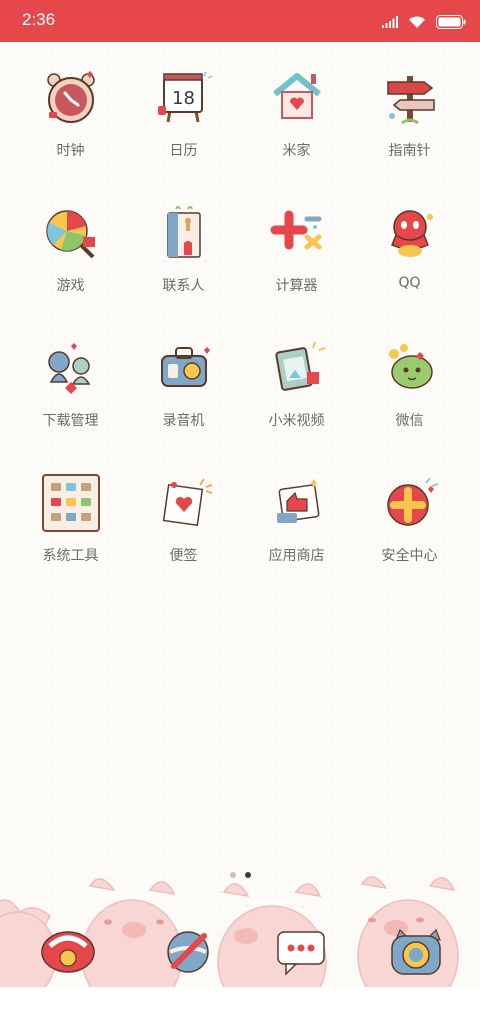 The image size is (480, 1013). What do you see at coordinates (71, 98) in the screenshot?
I see `clock-icon` at bounding box center [71, 98].